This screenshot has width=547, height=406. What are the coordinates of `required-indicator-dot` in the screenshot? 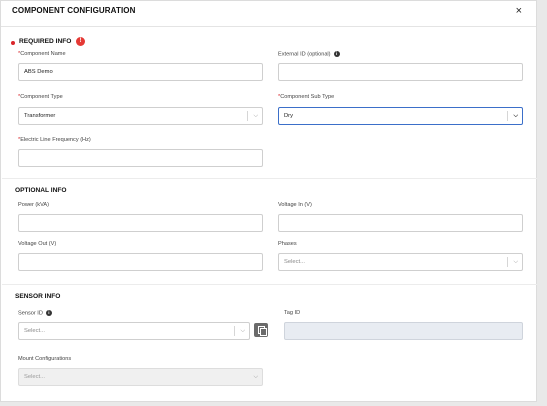 It's located at (13, 43).